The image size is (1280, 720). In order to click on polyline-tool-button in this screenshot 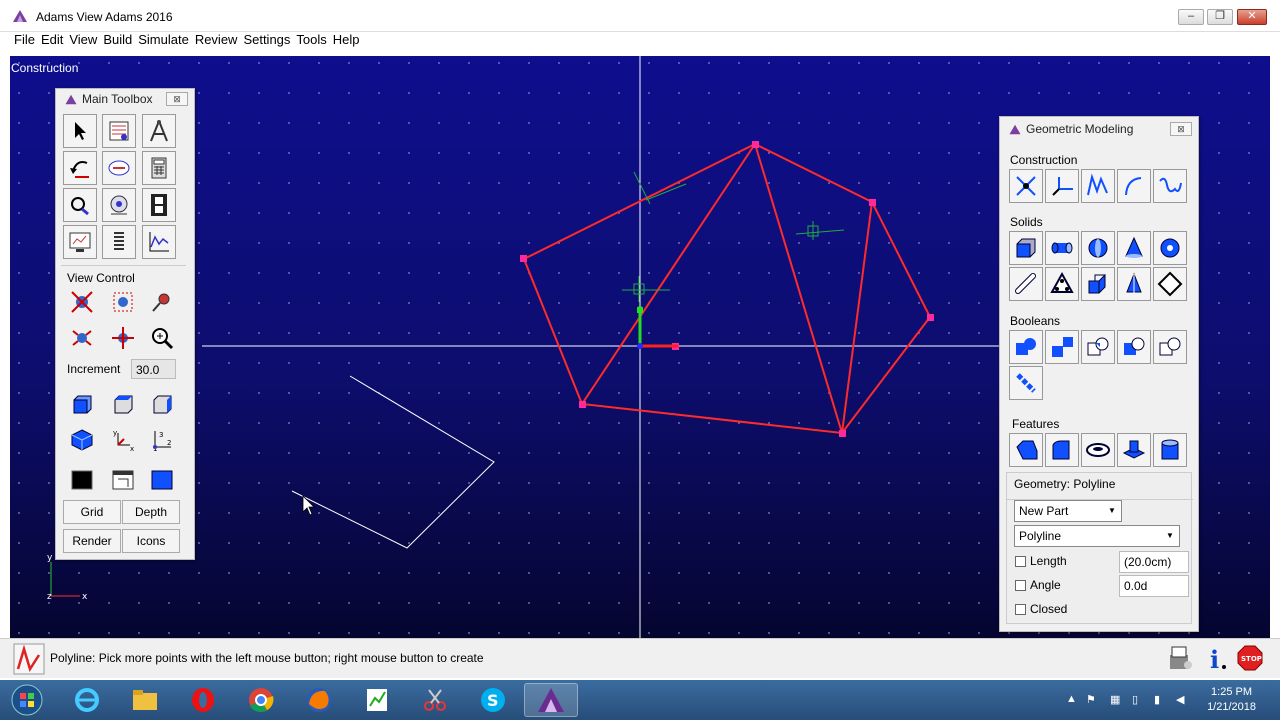, I will do `click(1098, 186)`.